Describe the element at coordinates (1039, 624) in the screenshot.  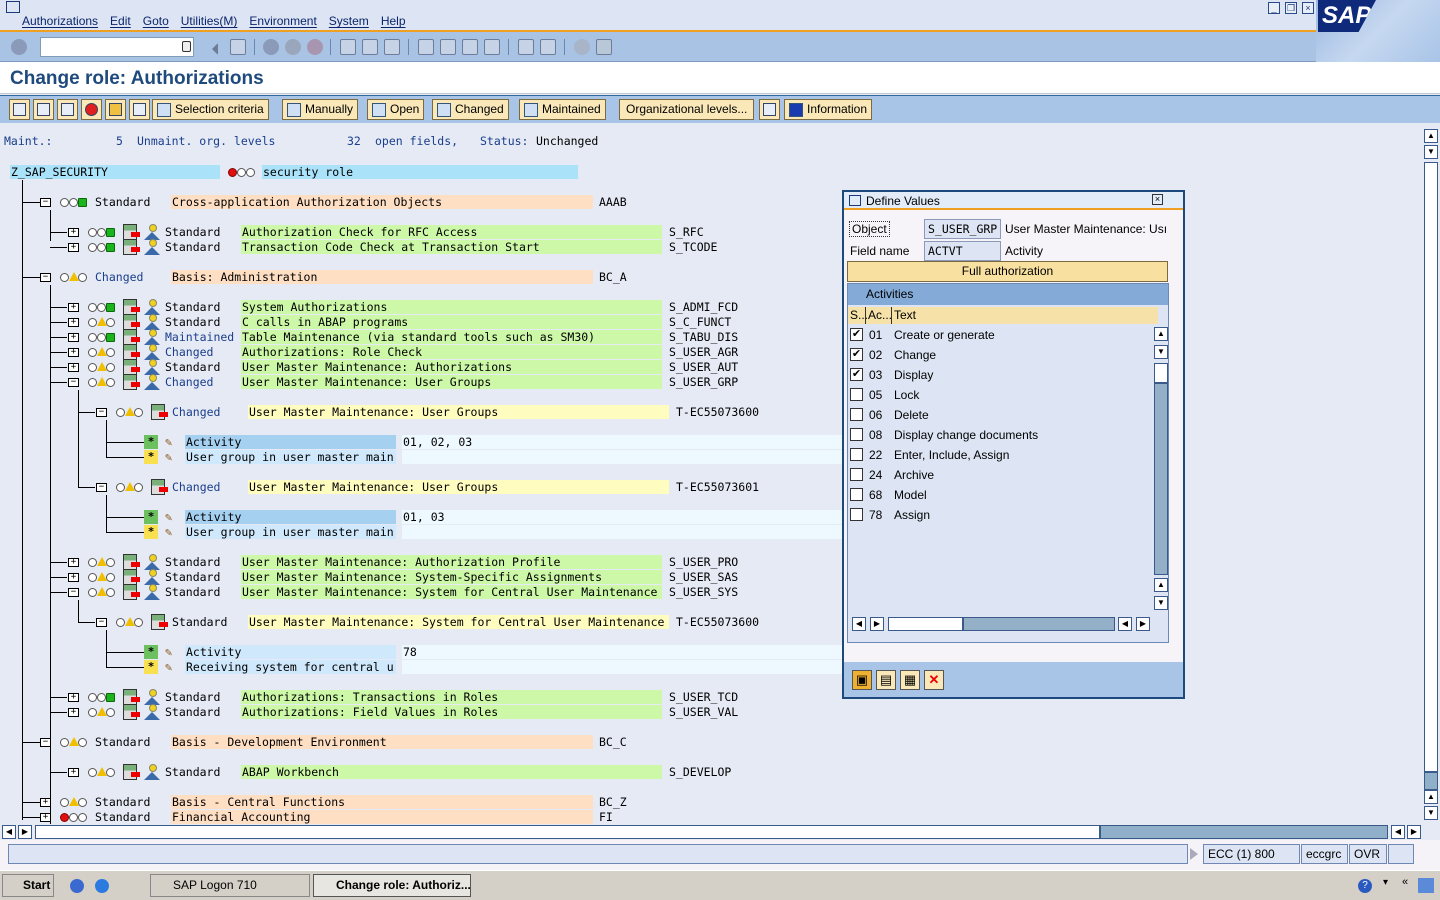
I see `table-hscroll-track` at that location.